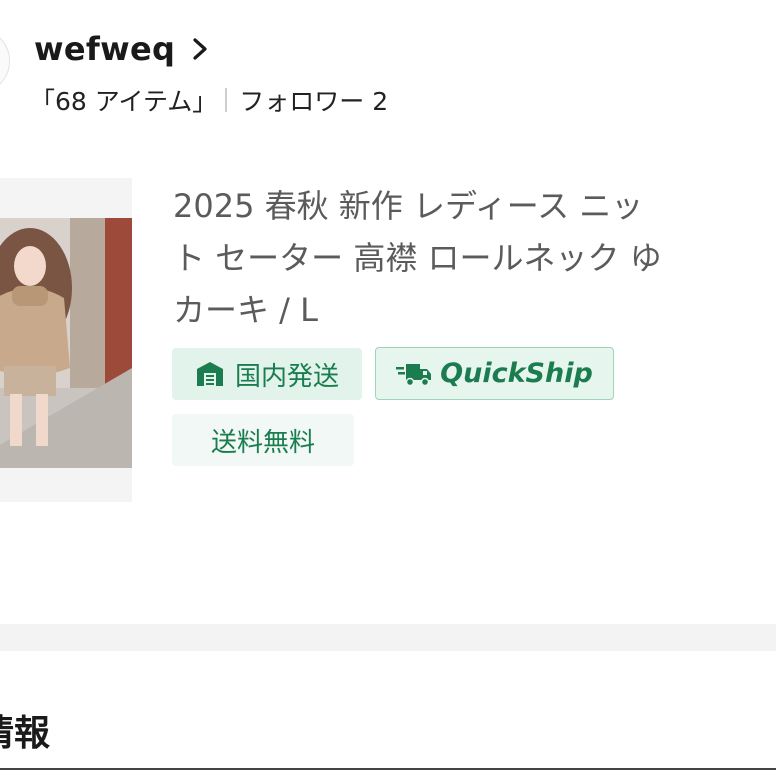 The image size is (776, 776). I want to click on product-photo, so click(66, 343).